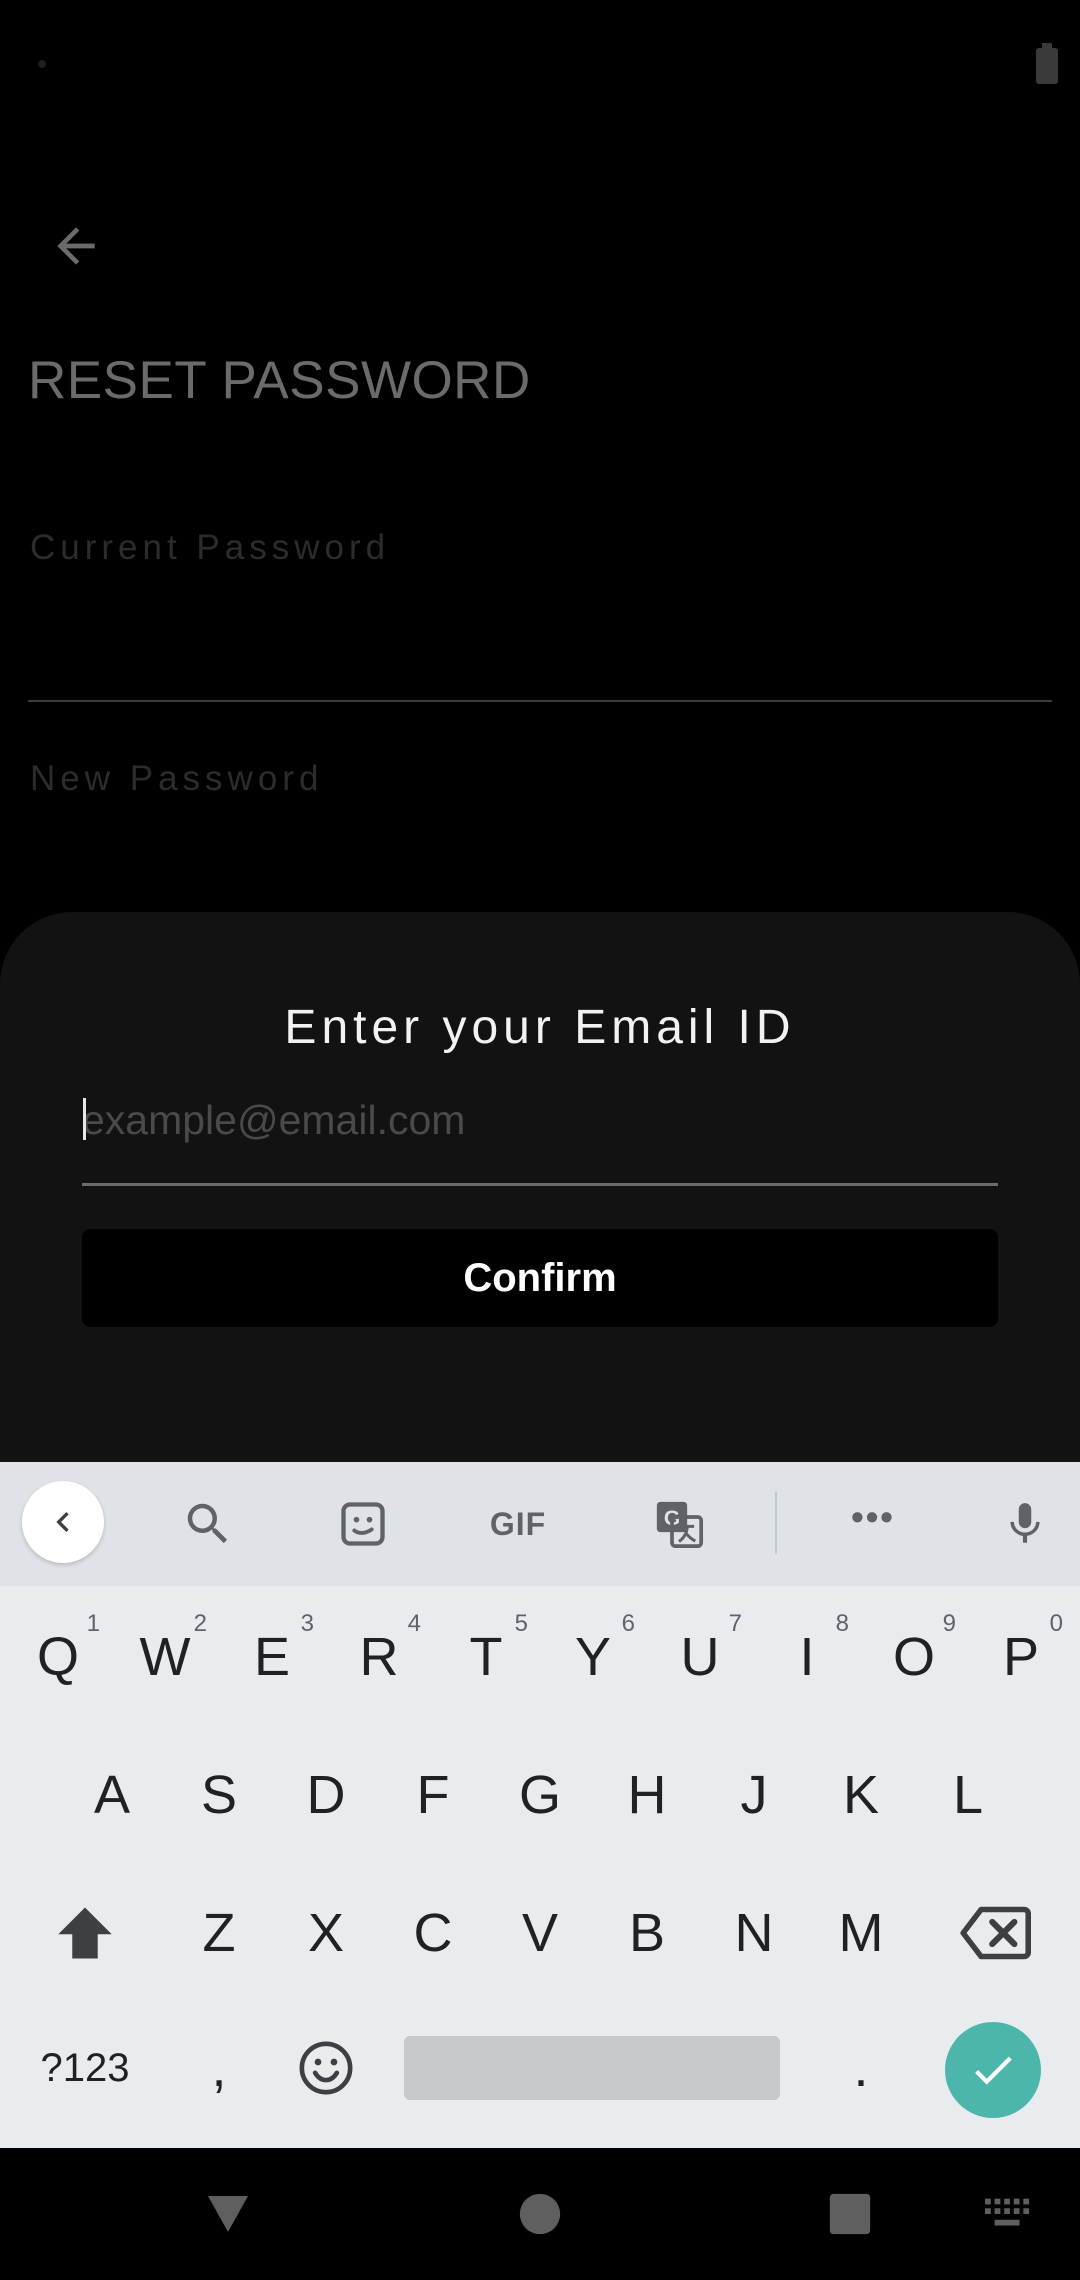 Image resolution: width=1080 pixels, height=2280 pixels. Describe the element at coordinates (272, 1657) in the screenshot. I see `key-e: E3` at that location.